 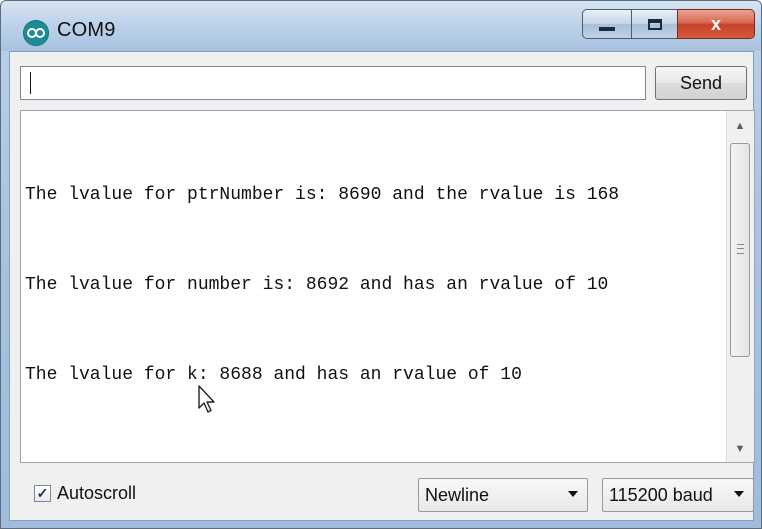 I want to click on scroll-up-arrow-icon: ▲, so click(x=740, y=126).